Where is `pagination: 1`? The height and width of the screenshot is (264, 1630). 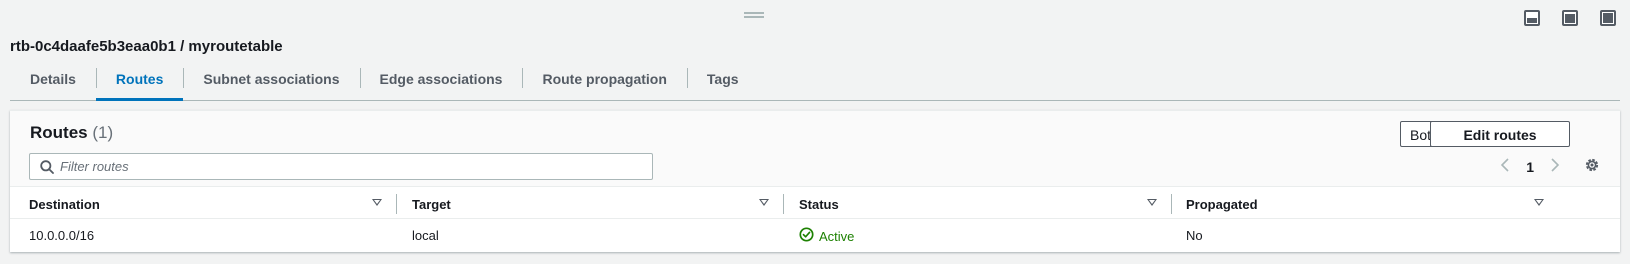 pagination: 1 is located at coordinates (1530, 166).